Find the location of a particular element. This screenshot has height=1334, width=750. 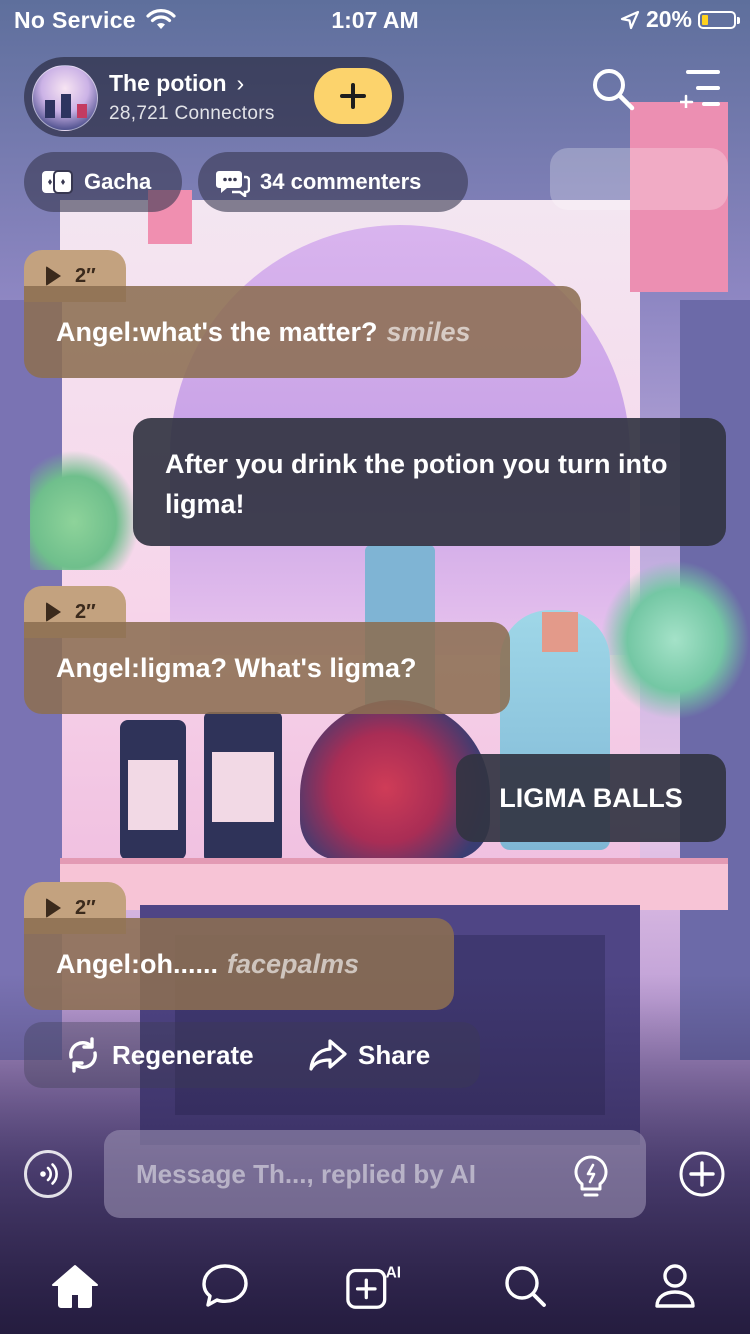

voice-mode-button is located at coordinates (48, 1174).